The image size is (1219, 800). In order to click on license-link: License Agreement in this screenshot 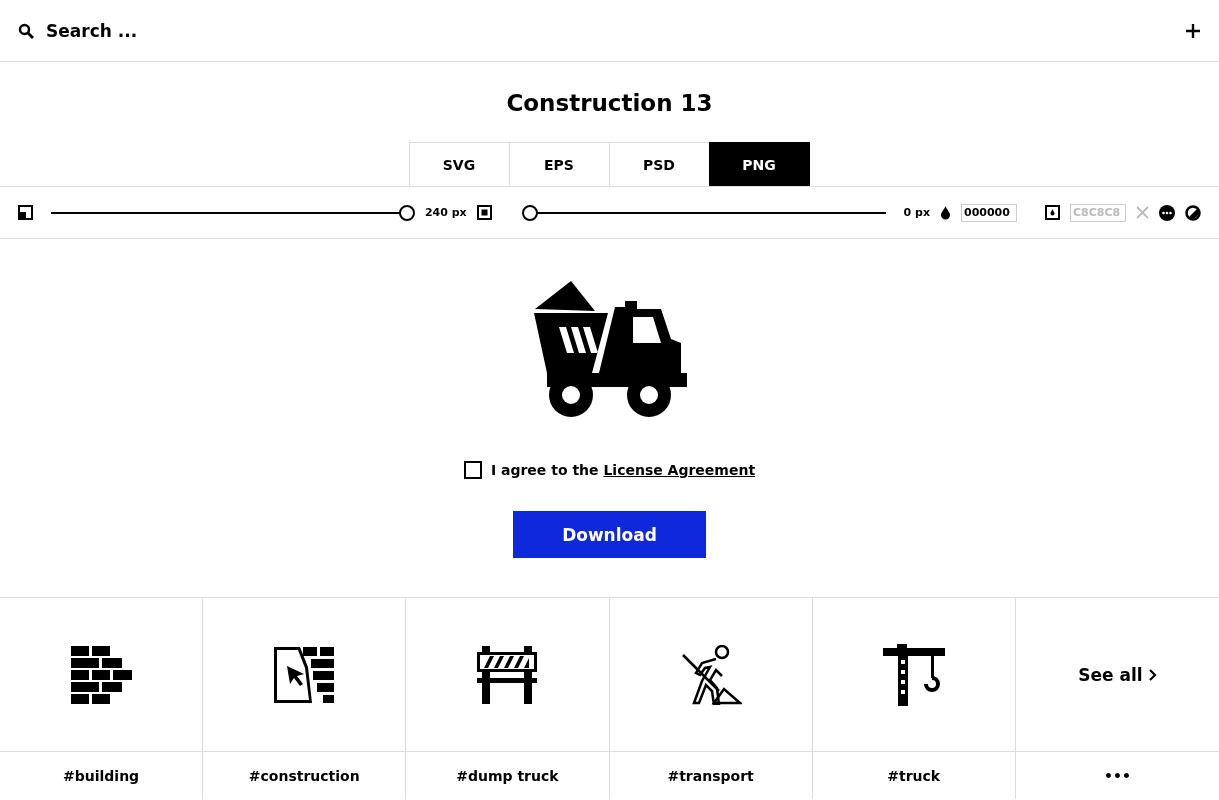, I will do `click(679, 470)`.